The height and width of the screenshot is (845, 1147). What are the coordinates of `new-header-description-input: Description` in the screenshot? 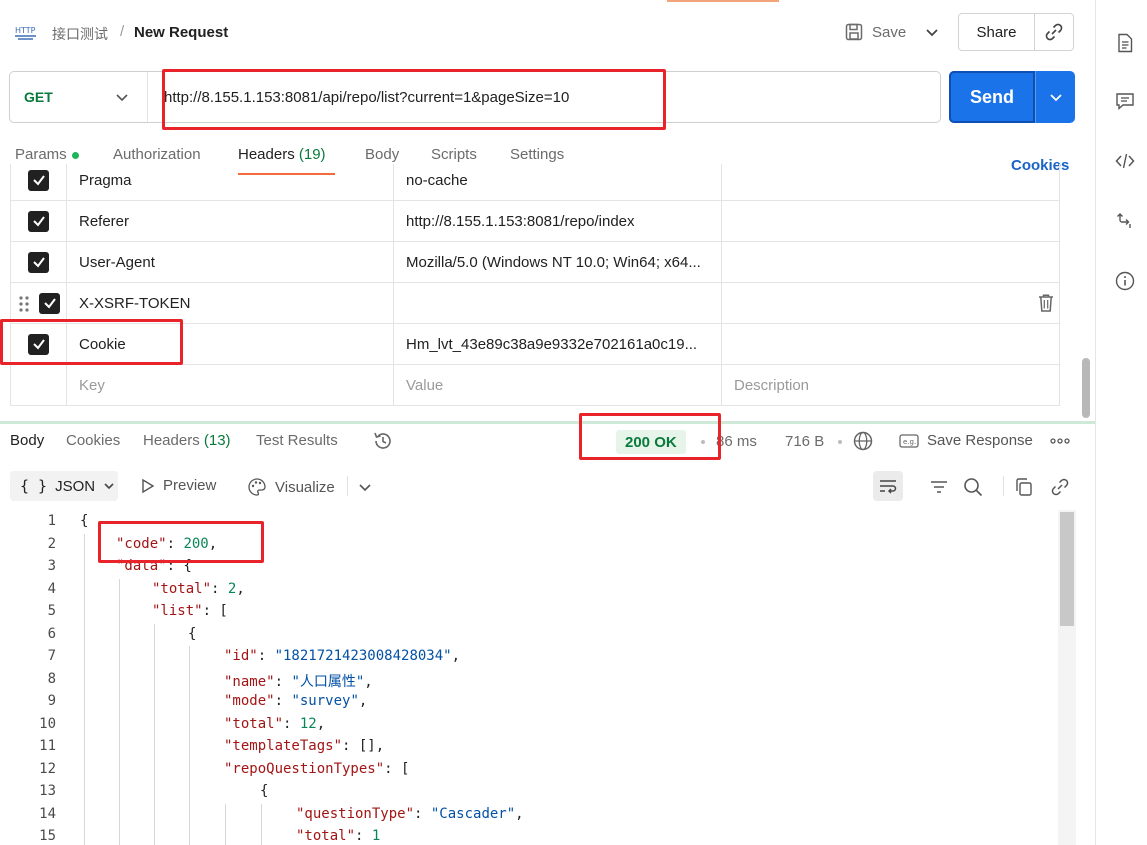 It's located at (890, 385).